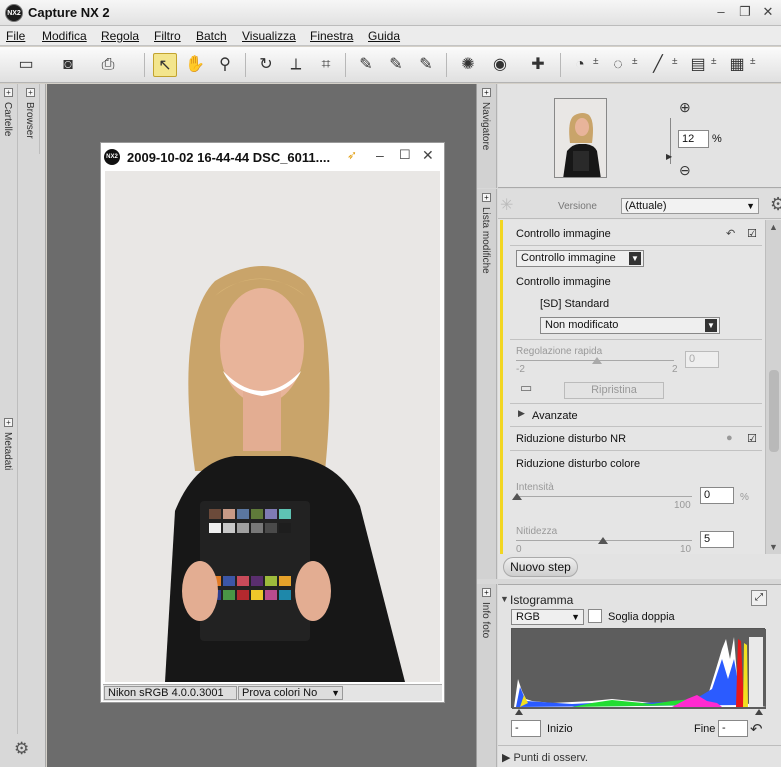  What do you see at coordinates (290, 693) in the screenshot?
I see `soft-proof-dropdown: Prova colori No ▼` at bounding box center [290, 693].